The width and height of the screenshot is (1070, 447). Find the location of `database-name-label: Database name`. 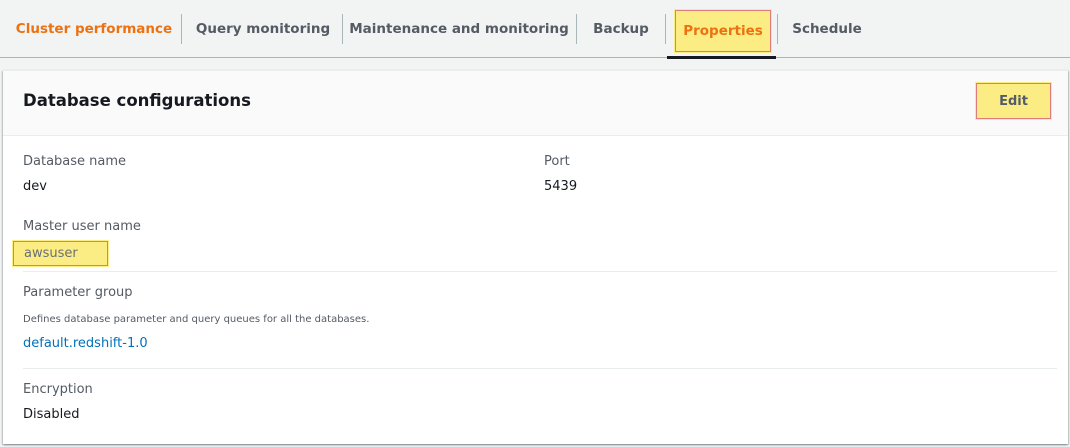

database-name-label: Database name is located at coordinates (75, 161).